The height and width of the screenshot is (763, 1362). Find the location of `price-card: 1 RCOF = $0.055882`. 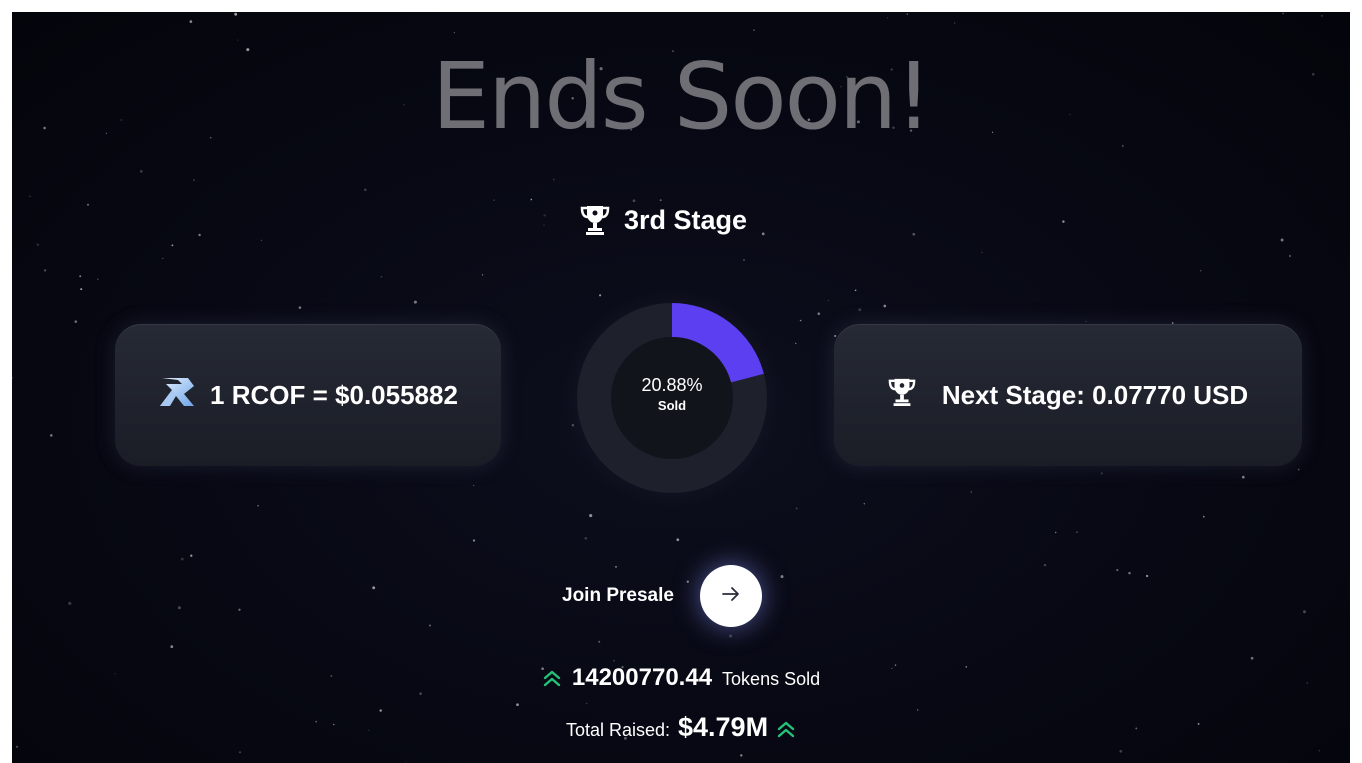

price-card: 1 RCOF = $0.055882 is located at coordinates (308, 395).